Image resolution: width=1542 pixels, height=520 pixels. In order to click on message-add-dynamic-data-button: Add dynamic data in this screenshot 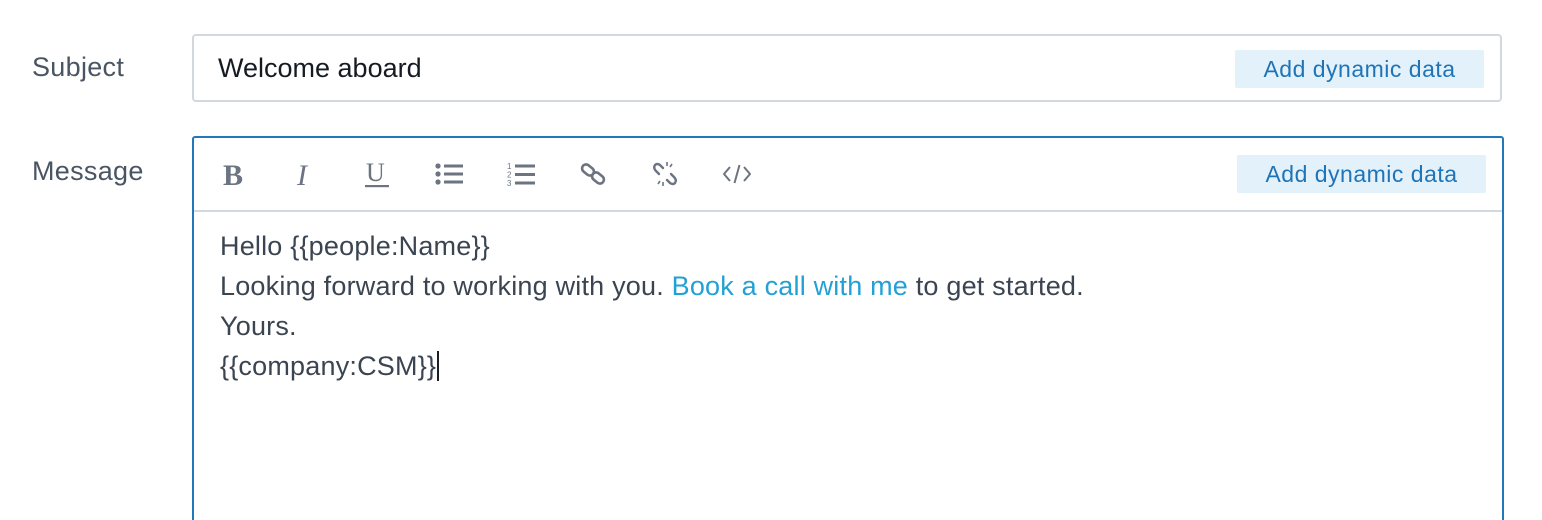, I will do `click(1361, 174)`.